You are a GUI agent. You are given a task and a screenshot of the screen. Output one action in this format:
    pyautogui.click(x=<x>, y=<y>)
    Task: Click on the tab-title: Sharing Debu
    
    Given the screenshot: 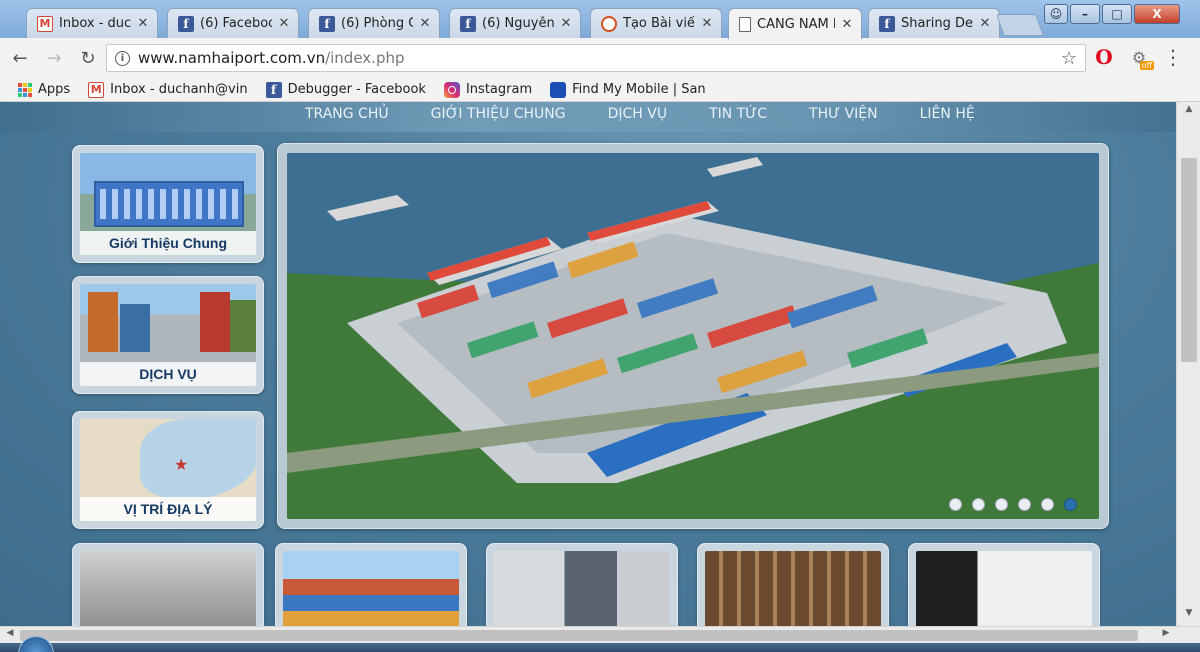 What is the action you would take?
    pyautogui.click(x=937, y=23)
    